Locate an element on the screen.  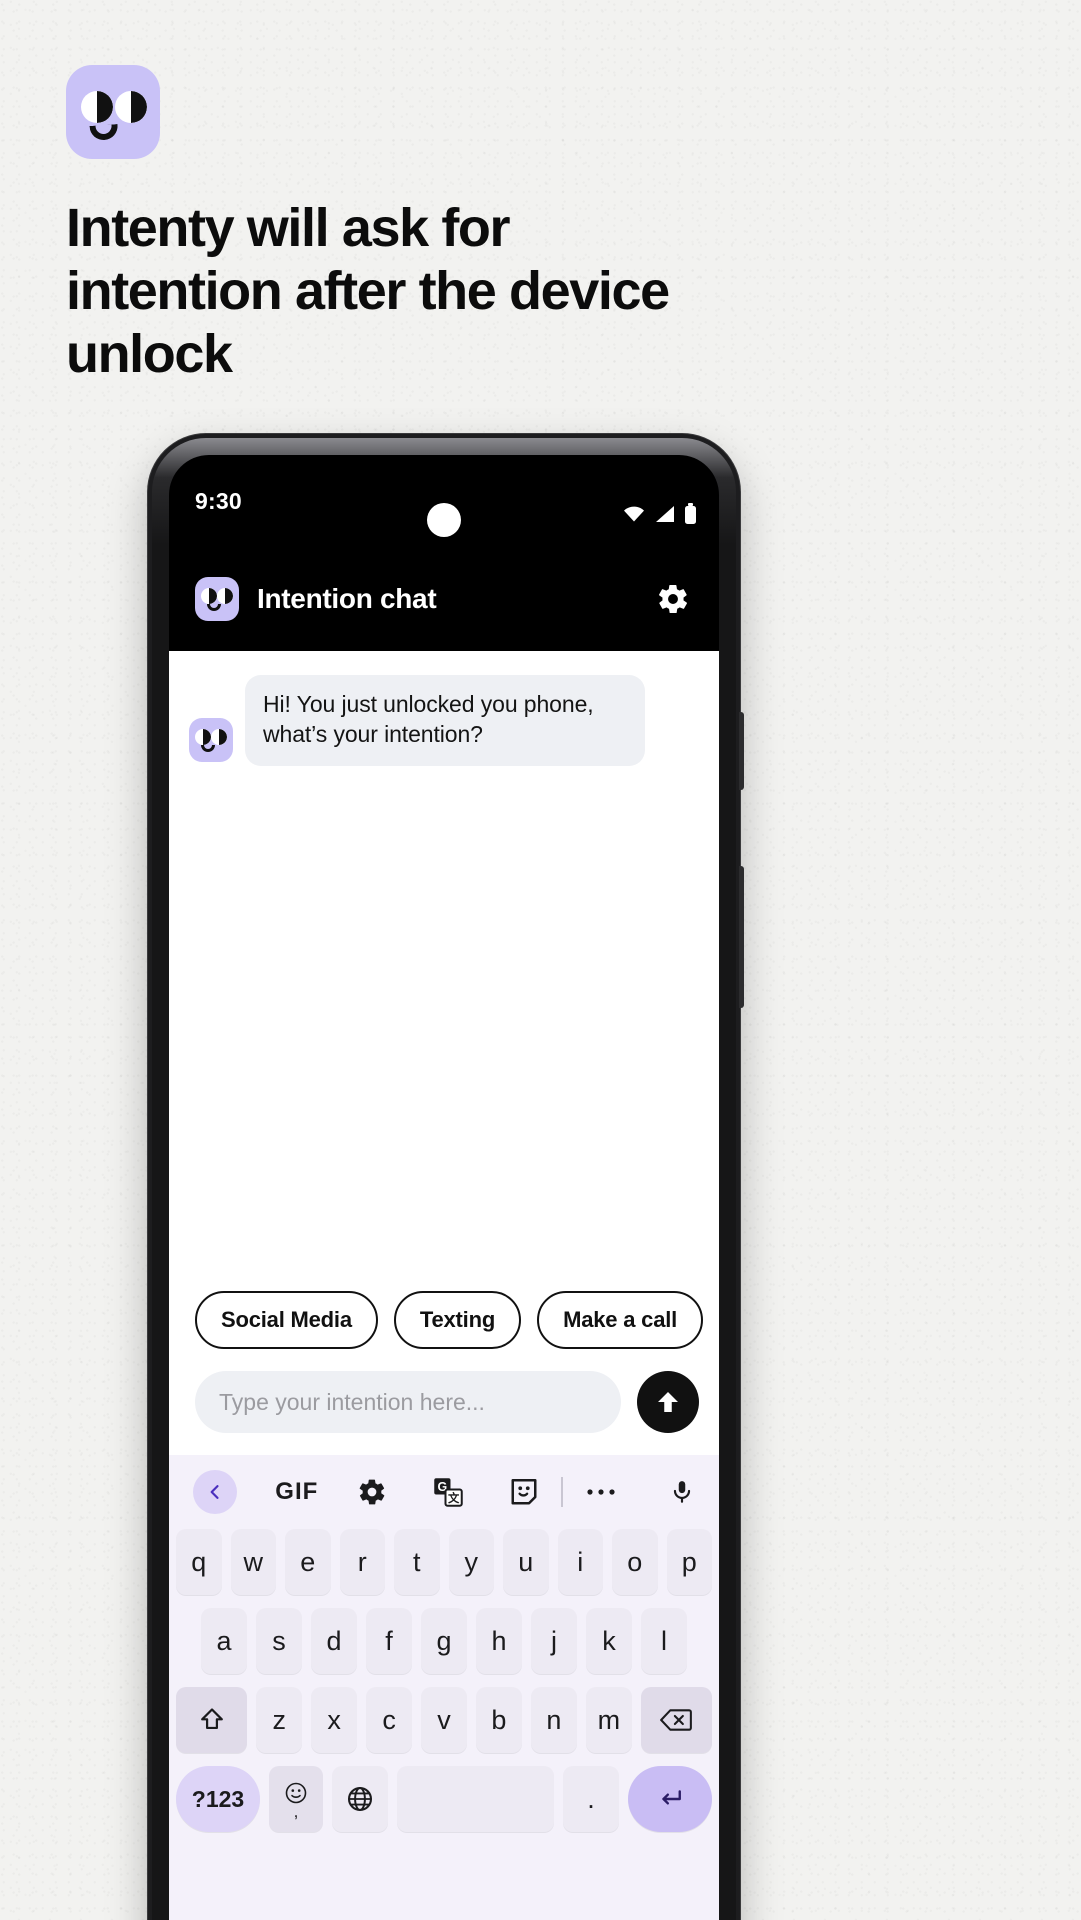
back-chevron-icon is located at coordinates (215, 1492).